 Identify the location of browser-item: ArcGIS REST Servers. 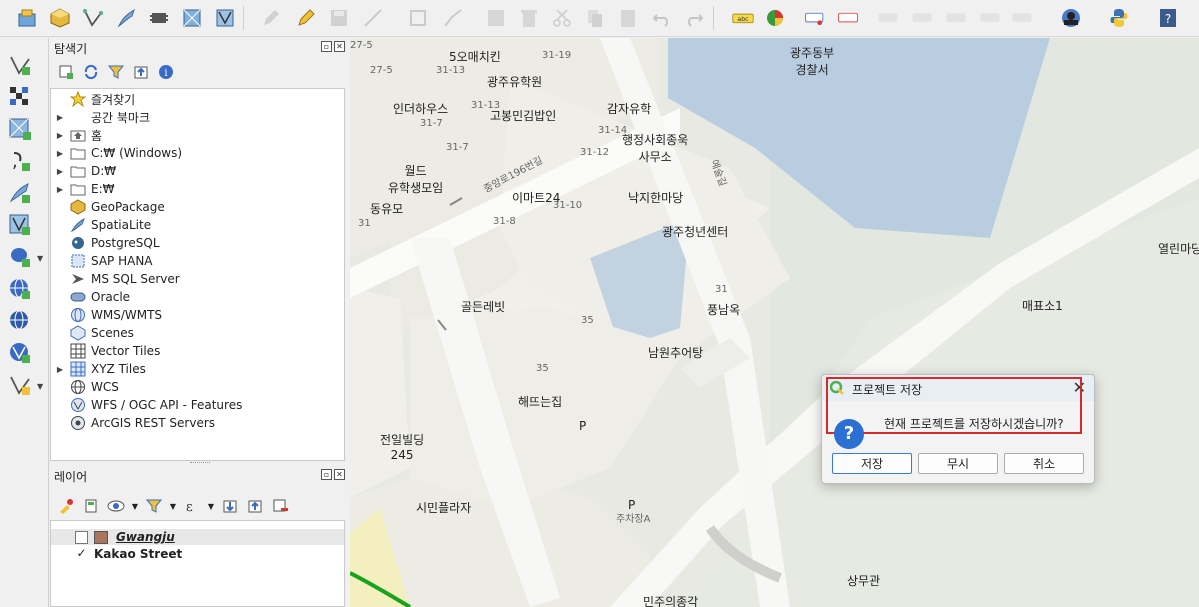
(197, 423).